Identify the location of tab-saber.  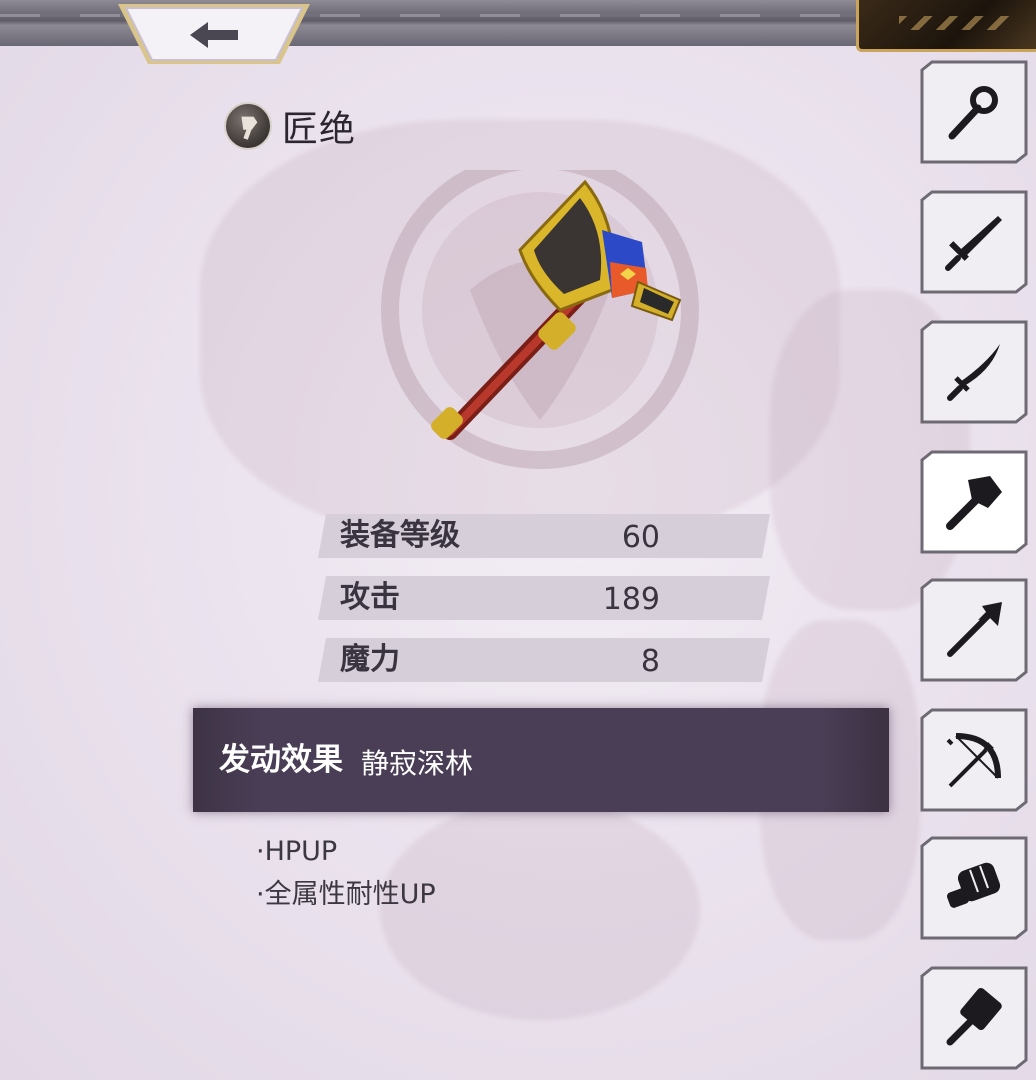
(974, 372).